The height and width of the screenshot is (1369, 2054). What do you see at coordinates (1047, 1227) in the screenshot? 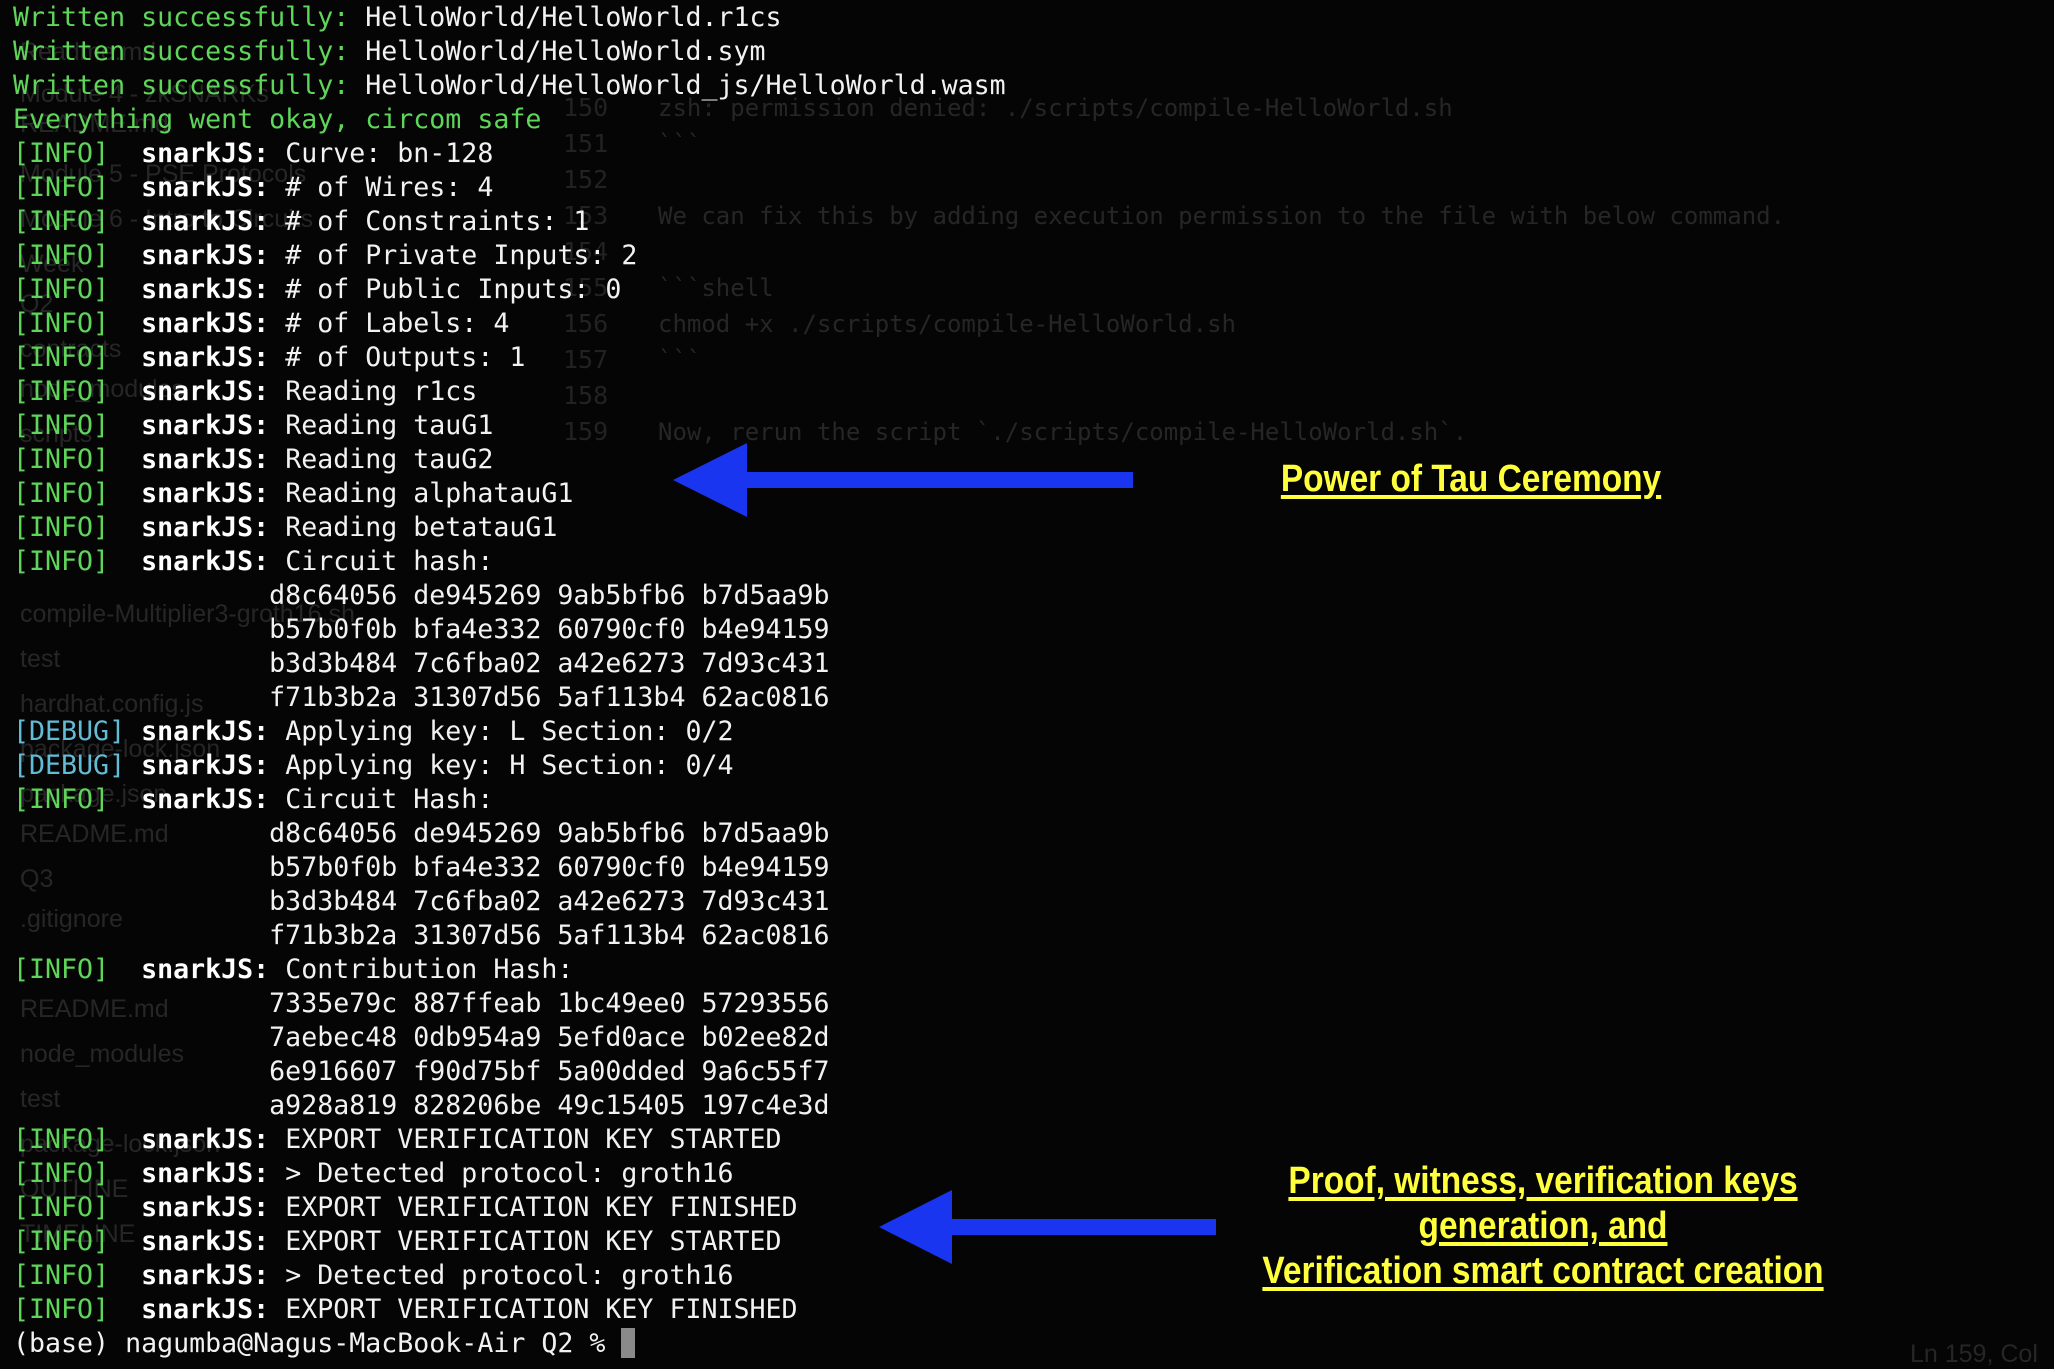
I see `arrow-left-icon-proof` at bounding box center [1047, 1227].